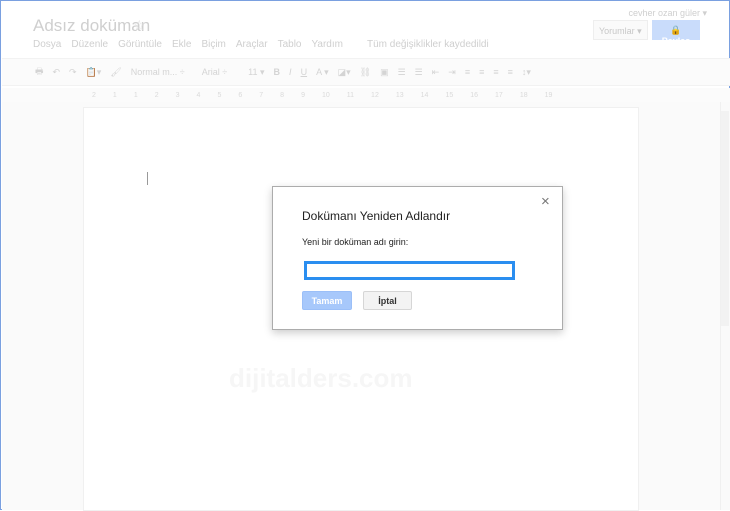 This screenshot has width=730, height=511. I want to click on decrease-indent-icon: ⇤, so click(436, 72).